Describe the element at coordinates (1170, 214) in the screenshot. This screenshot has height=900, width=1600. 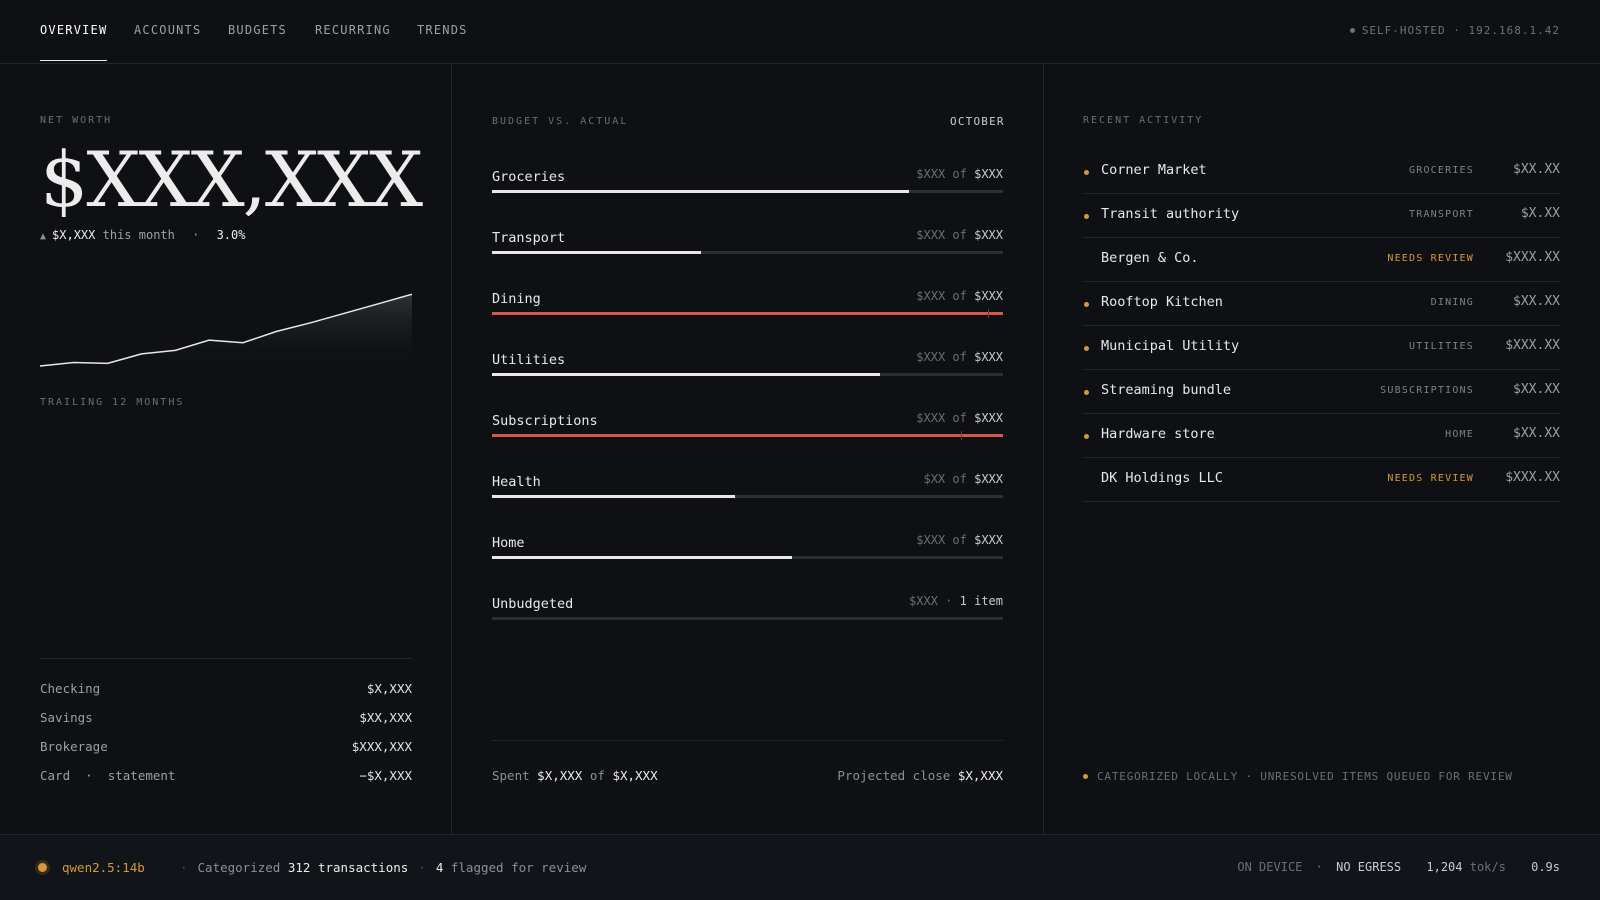
I see `merchant-name: Transit authority` at that location.